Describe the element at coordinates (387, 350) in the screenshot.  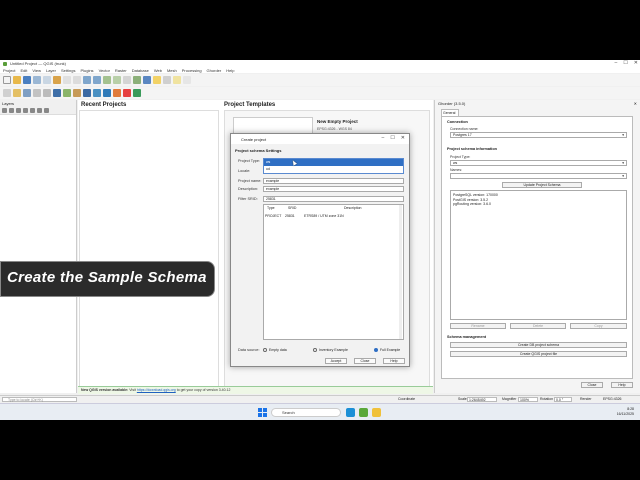
I see `radio-full-example: Full Example` at that location.